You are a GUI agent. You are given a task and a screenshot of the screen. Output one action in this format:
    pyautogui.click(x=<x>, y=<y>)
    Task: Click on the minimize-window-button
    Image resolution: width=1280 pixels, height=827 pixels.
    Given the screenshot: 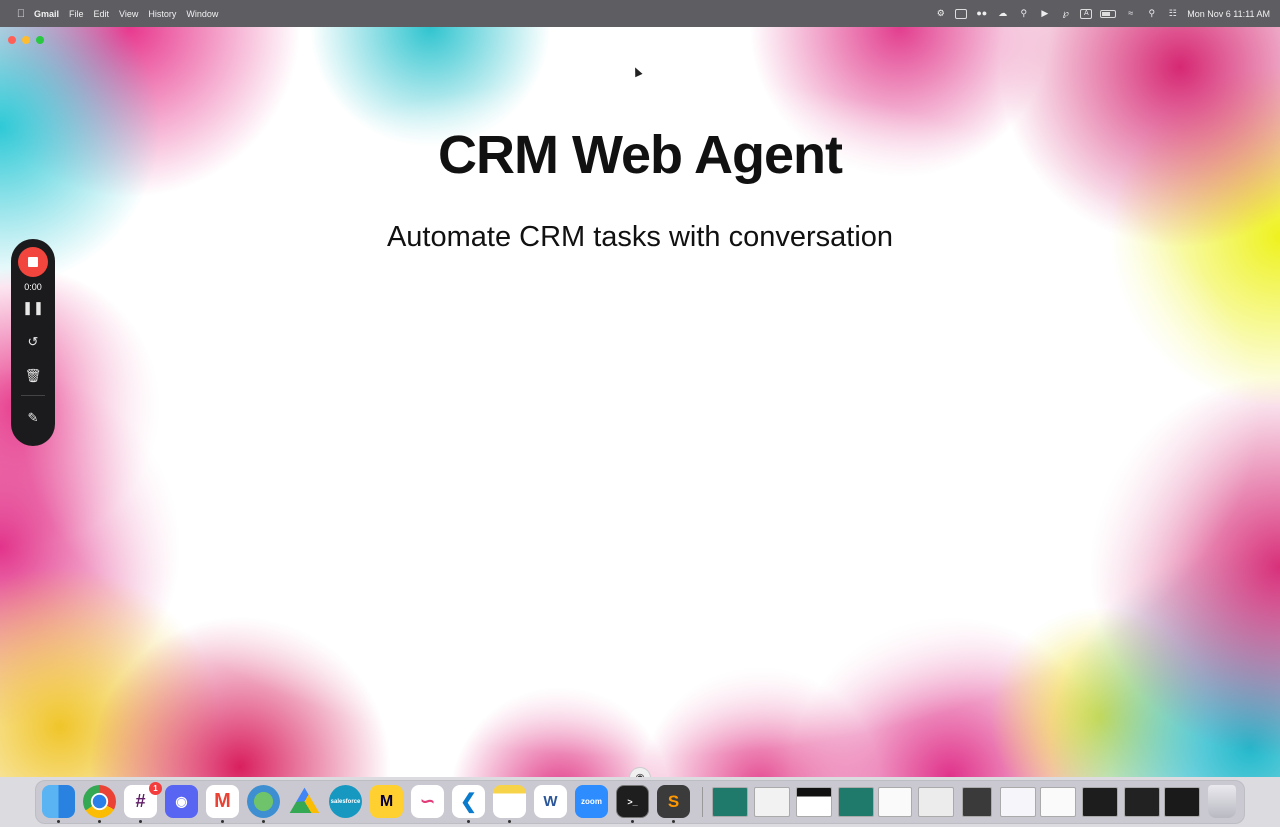 What is the action you would take?
    pyautogui.click(x=26, y=40)
    